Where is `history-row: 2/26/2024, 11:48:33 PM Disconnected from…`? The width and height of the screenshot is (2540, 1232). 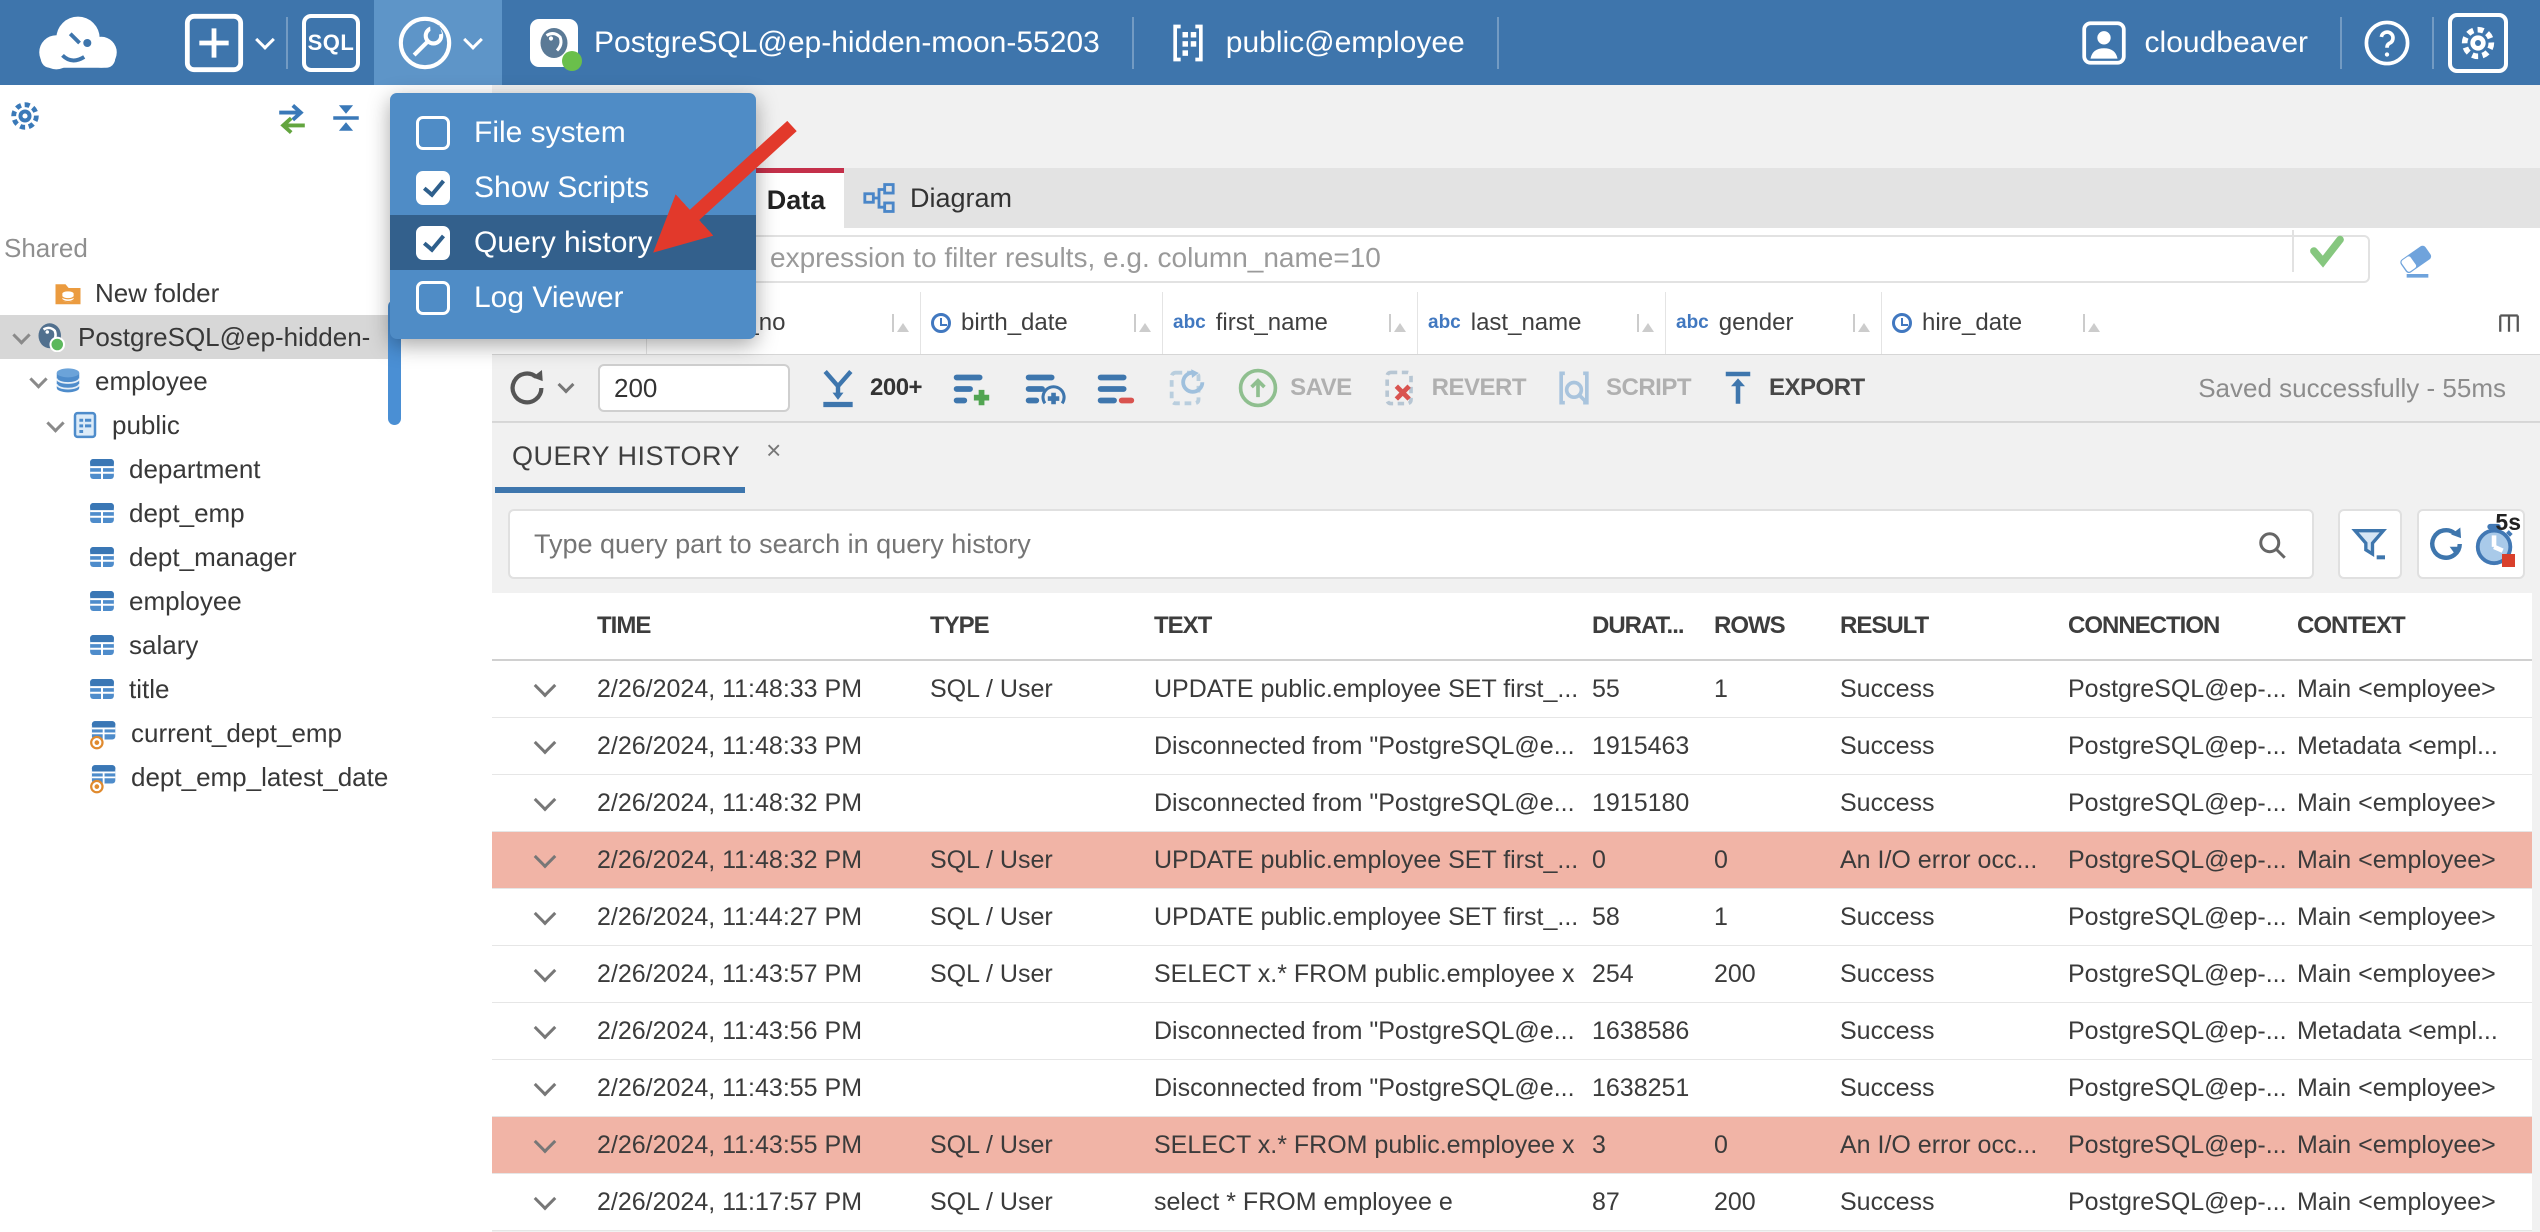
history-row: 2/26/2024, 11:48:33 PM Disconnected from… is located at coordinates (1512, 746).